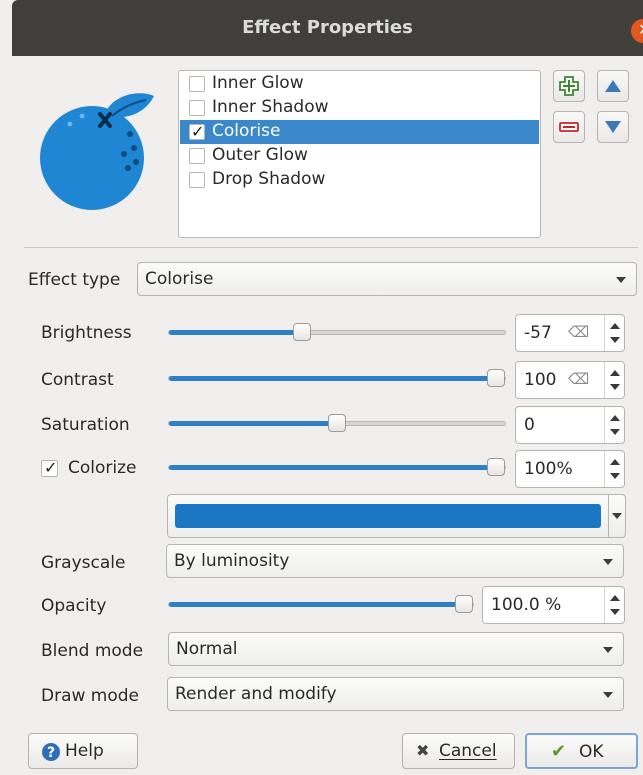  I want to click on list-item-label: Outer Glow, so click(260, 155).